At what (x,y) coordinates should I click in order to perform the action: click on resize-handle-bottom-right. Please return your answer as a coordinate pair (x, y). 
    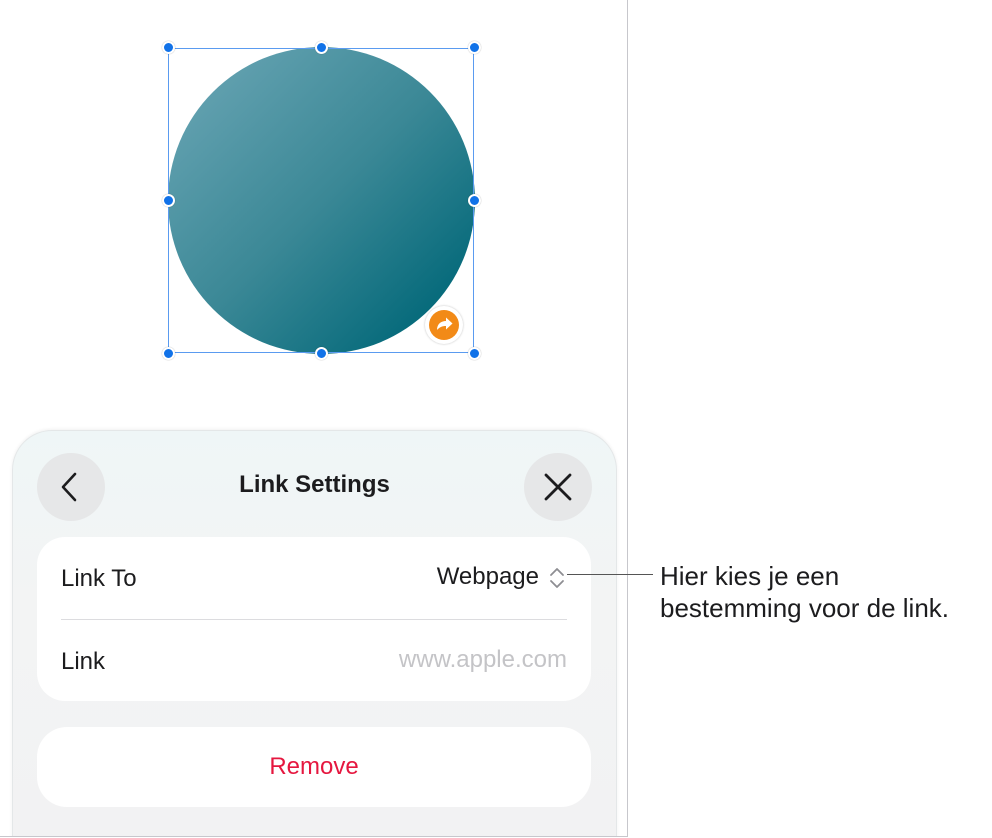
    Looking at the image, I should click on (474, 353).